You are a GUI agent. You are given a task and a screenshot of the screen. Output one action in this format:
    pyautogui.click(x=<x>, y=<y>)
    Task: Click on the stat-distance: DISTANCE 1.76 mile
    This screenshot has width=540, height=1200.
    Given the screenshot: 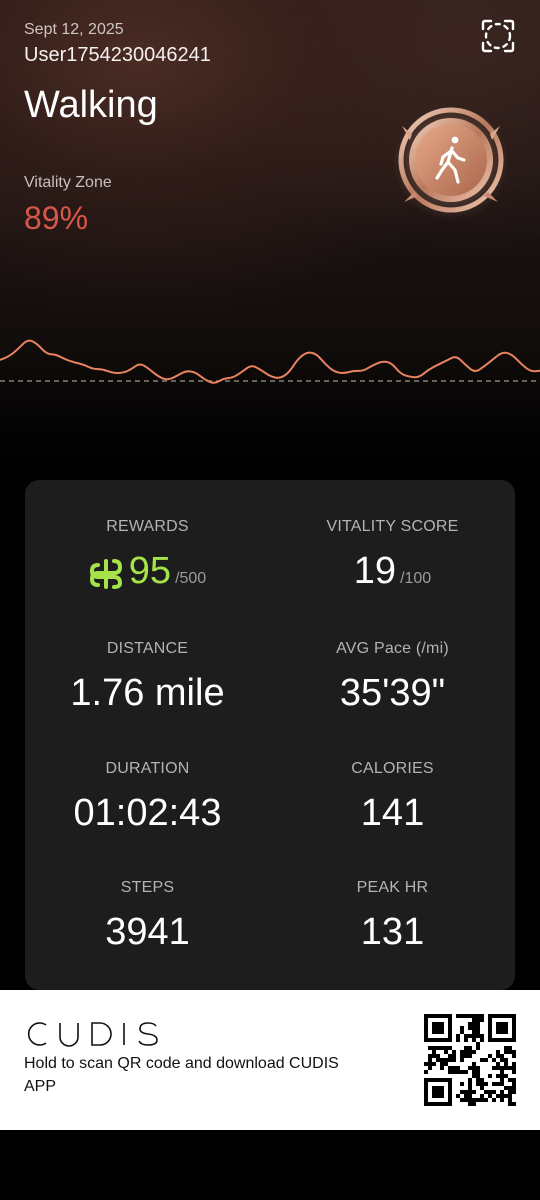 What is the action you would take?
    pyautogui.click(x=147, y=677)
    